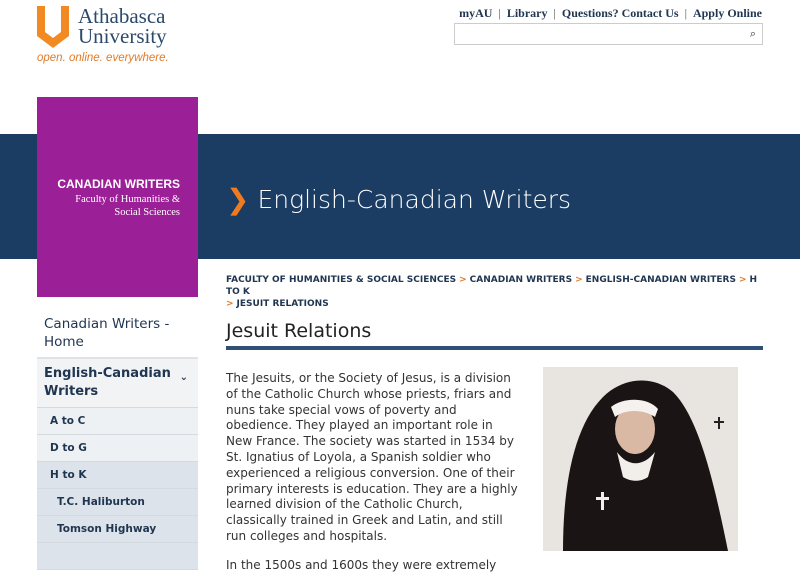 This screenshot has height=587, width=800. Describe the element at coordinates (341, 280) in the screenshot. I see `crumb: FACULTY OF HUMANITIES & SOCIAL SCIENCES` at that location.